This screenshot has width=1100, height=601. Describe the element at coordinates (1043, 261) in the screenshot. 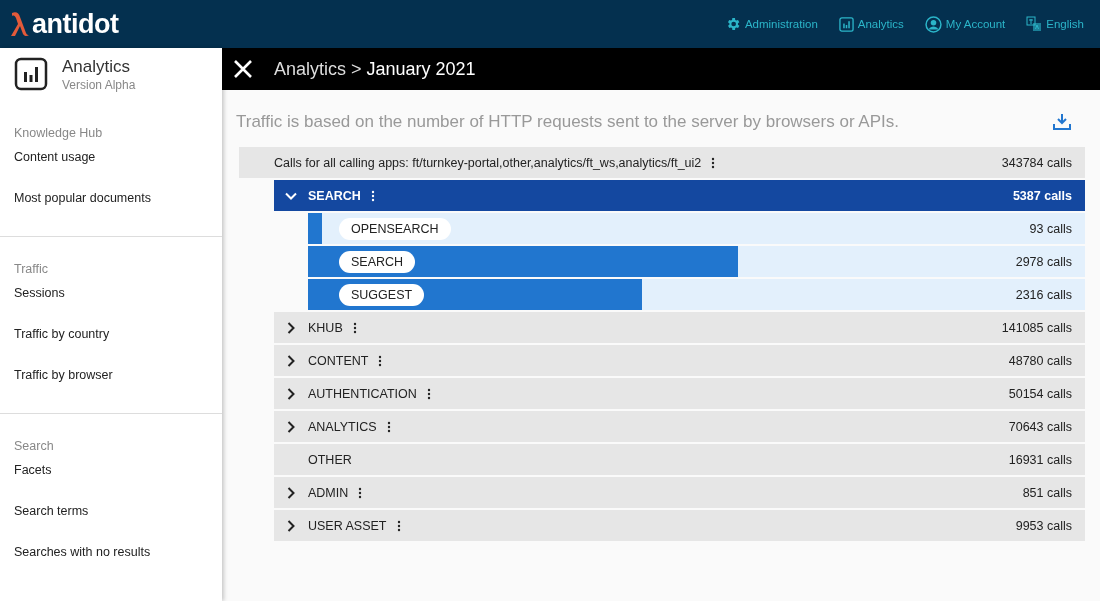

I see `call-count: 2978 calls` at that location.